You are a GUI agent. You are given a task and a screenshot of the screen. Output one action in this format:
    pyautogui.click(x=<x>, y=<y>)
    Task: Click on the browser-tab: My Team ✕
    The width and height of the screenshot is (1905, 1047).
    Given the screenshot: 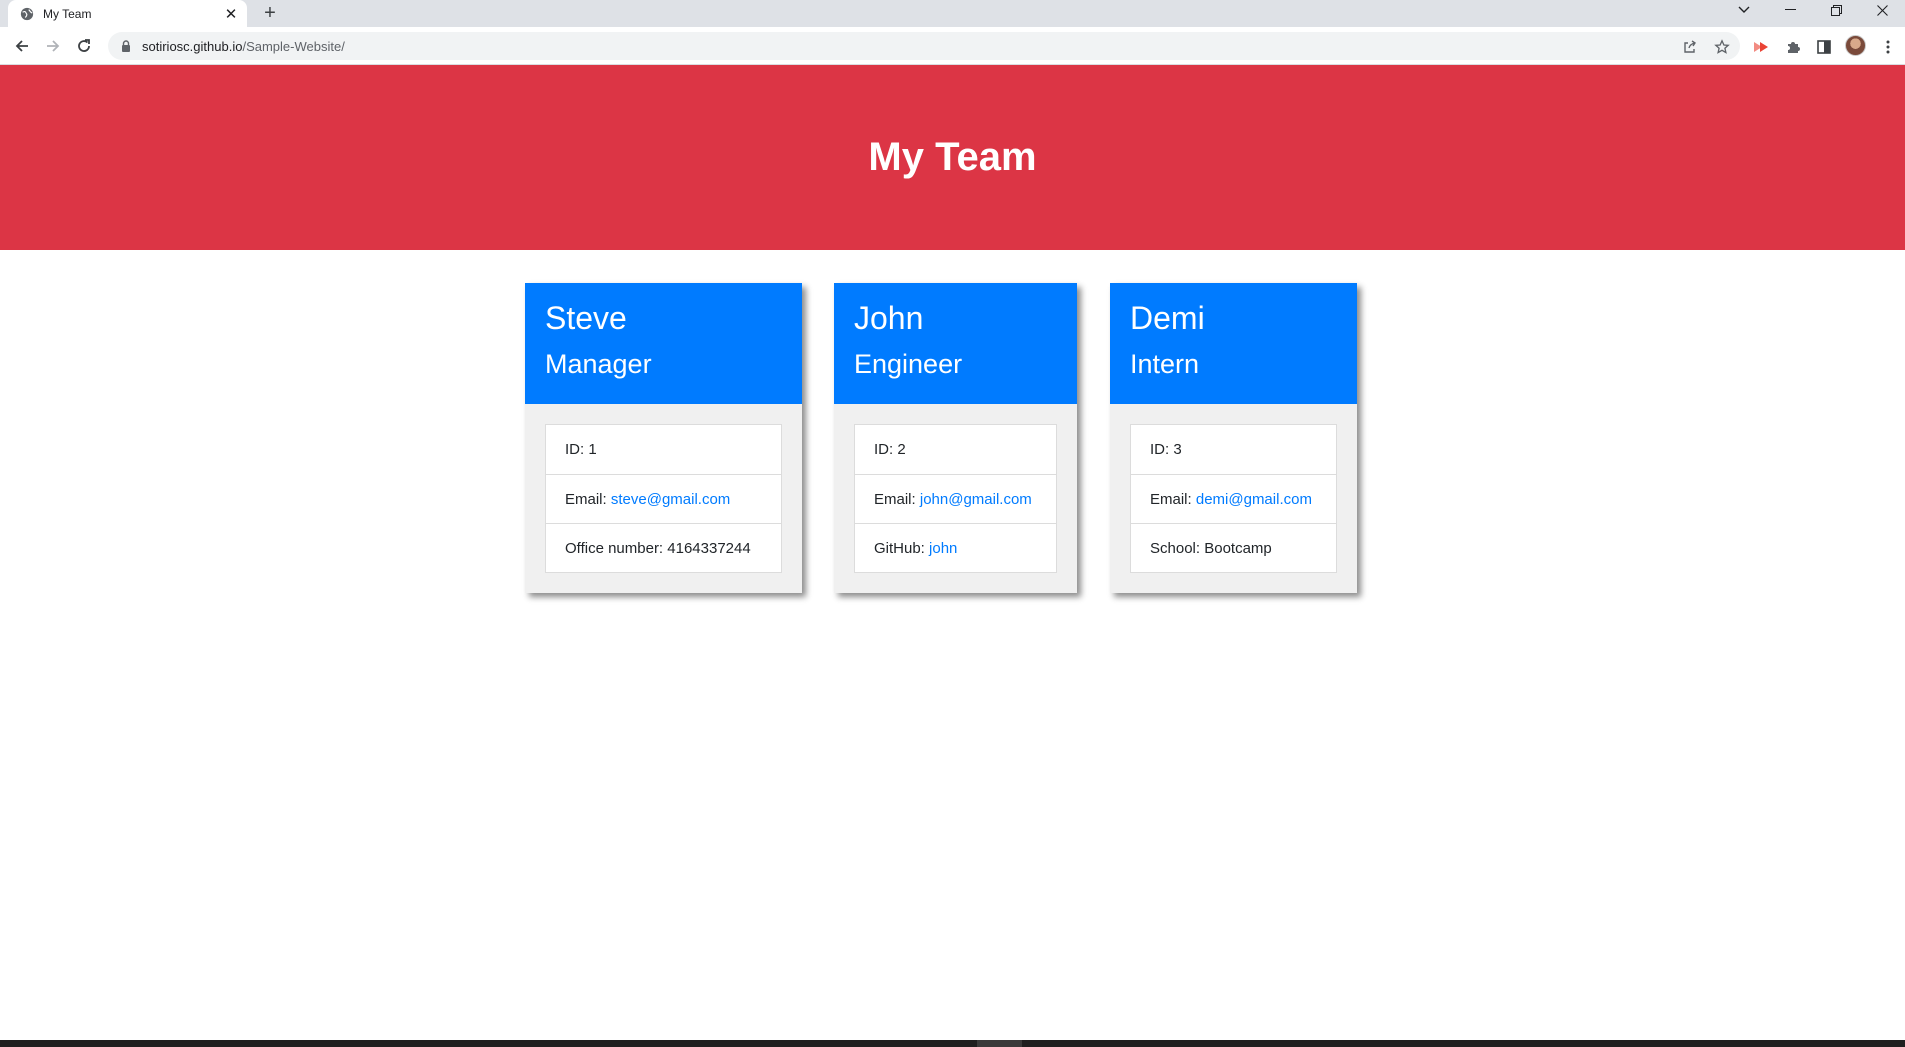 What is the action you would take?
    pyautogui.click(x=127, y=13)
    